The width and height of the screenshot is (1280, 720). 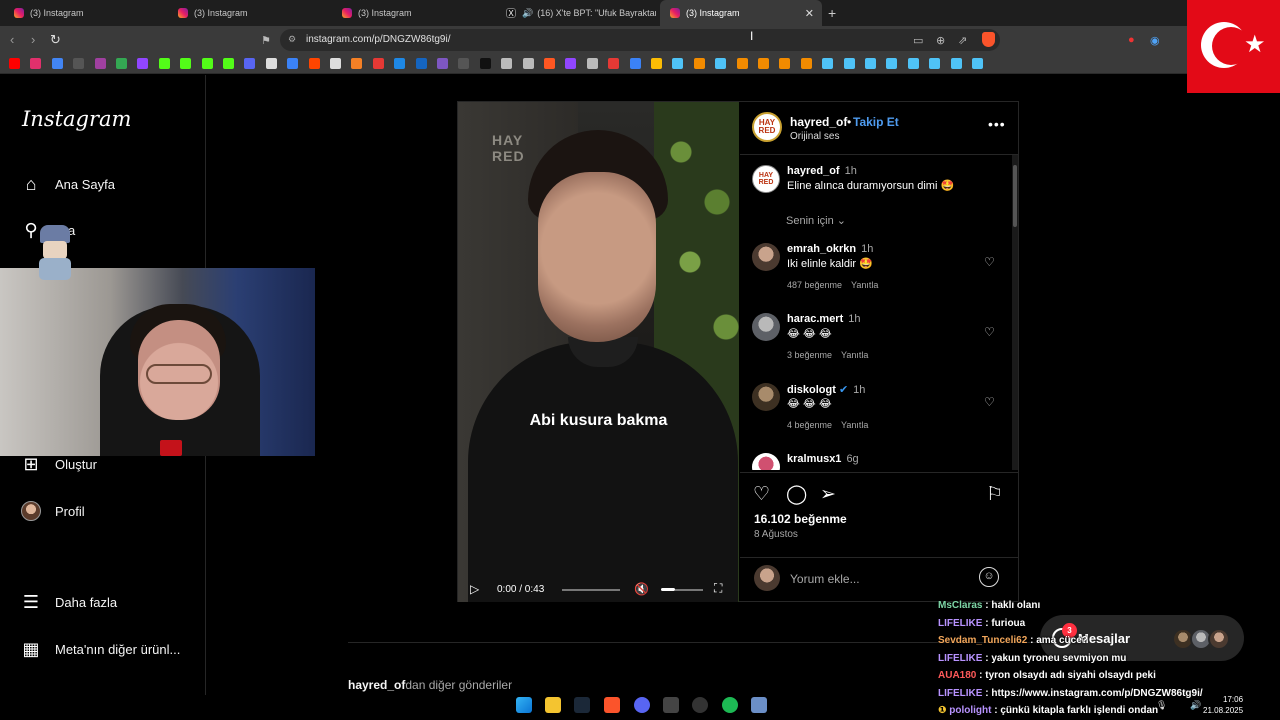 What do you see at coordinates (591, 590) in the screenshot?
I see `video-progress-bar` at bounding box center [591, 590].